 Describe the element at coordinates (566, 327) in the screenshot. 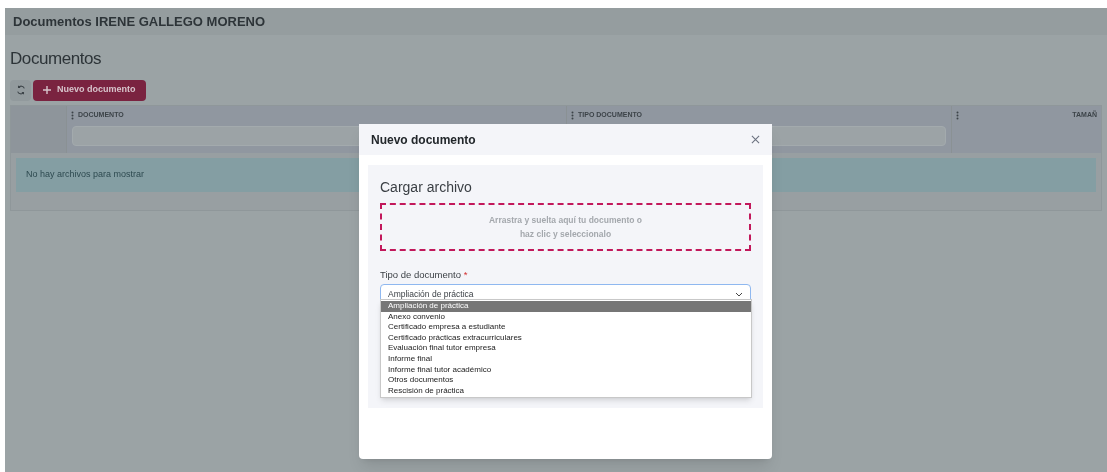

I see `dropdown-option: Certificado empresa a estudiante` at that location.